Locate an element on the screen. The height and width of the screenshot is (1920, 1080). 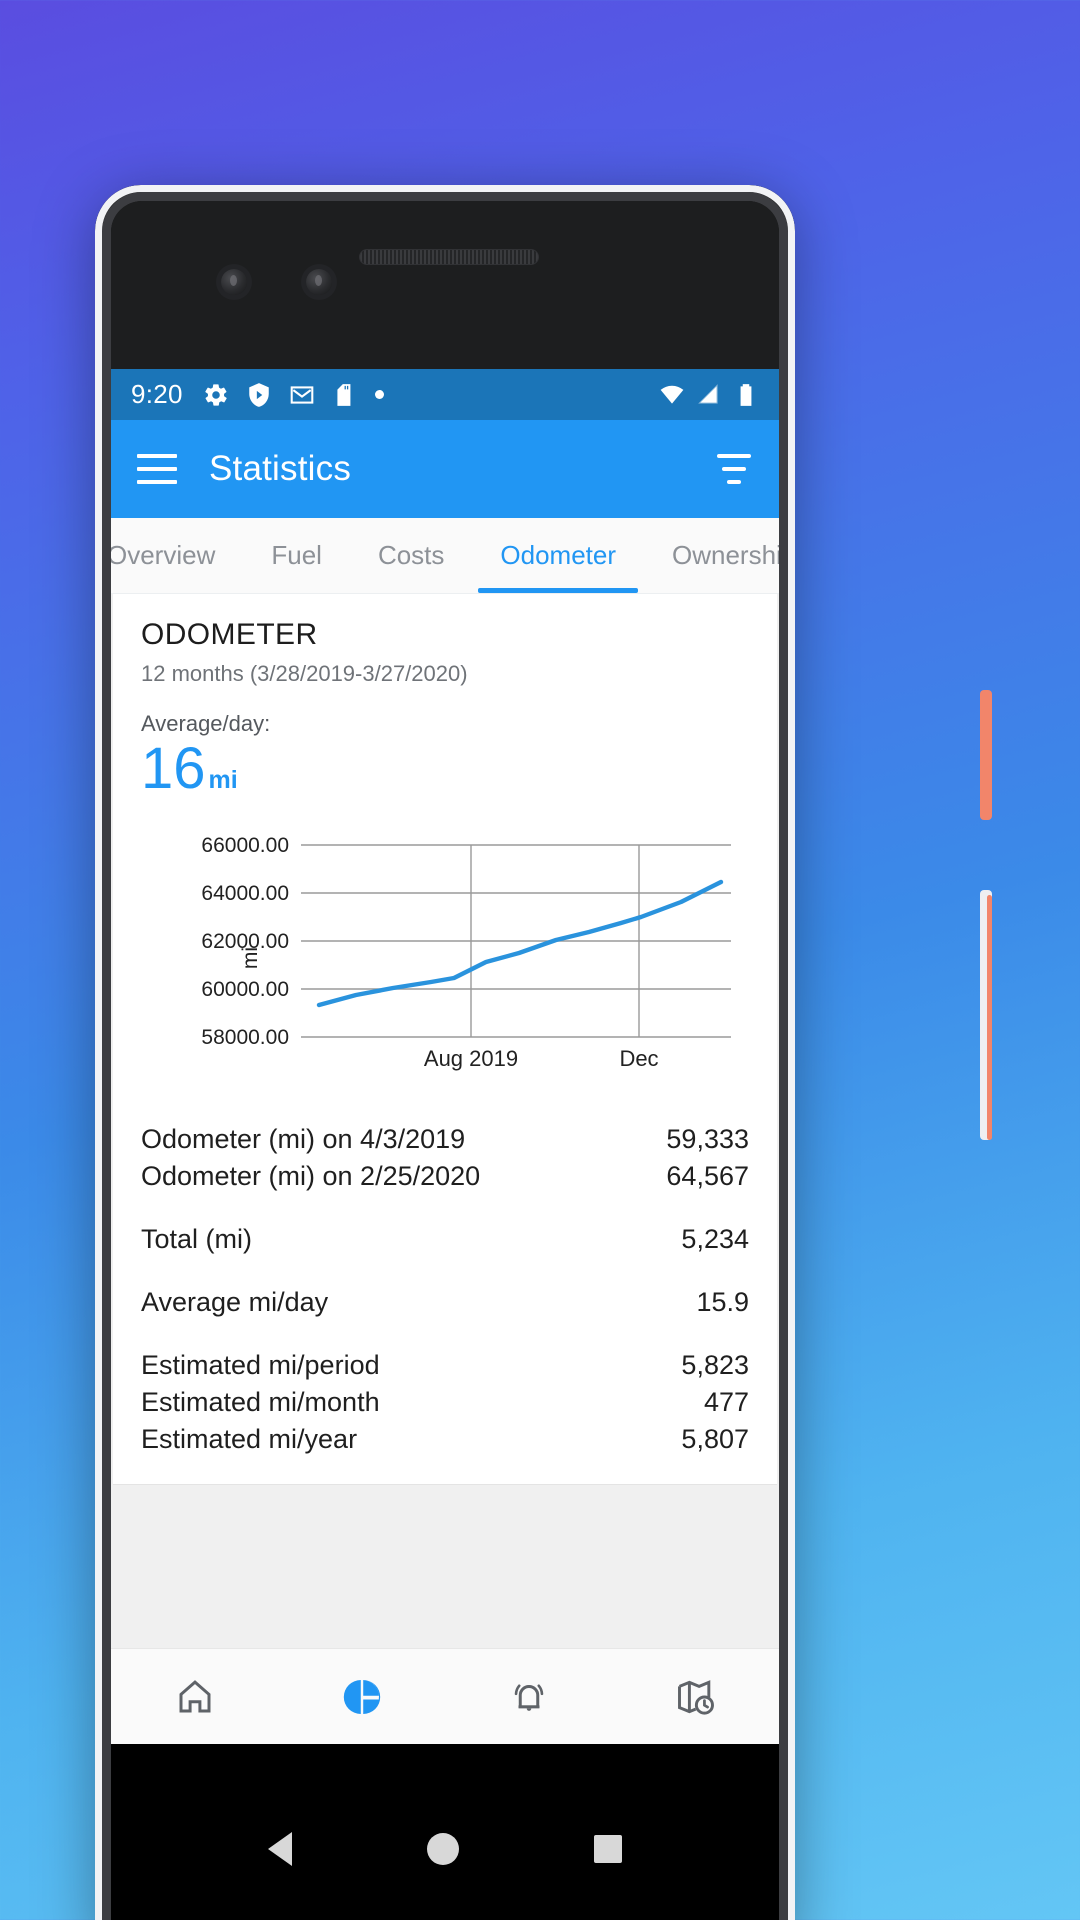
wifi-icon is located at coordinates (672, 394).